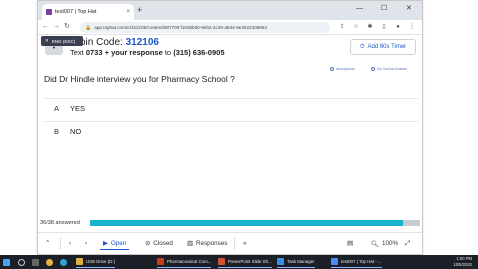 The height and width of the screenshot is (269, 478). Describe the element at coordinates (221, 261) in the screenshot. I see `slideshow-icon` at that location.